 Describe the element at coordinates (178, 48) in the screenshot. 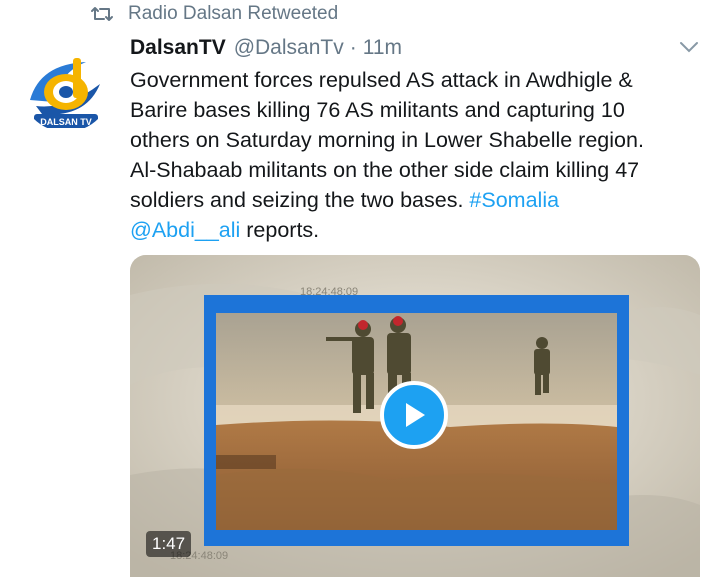

I see `display-name: DalsanTV` at that location.